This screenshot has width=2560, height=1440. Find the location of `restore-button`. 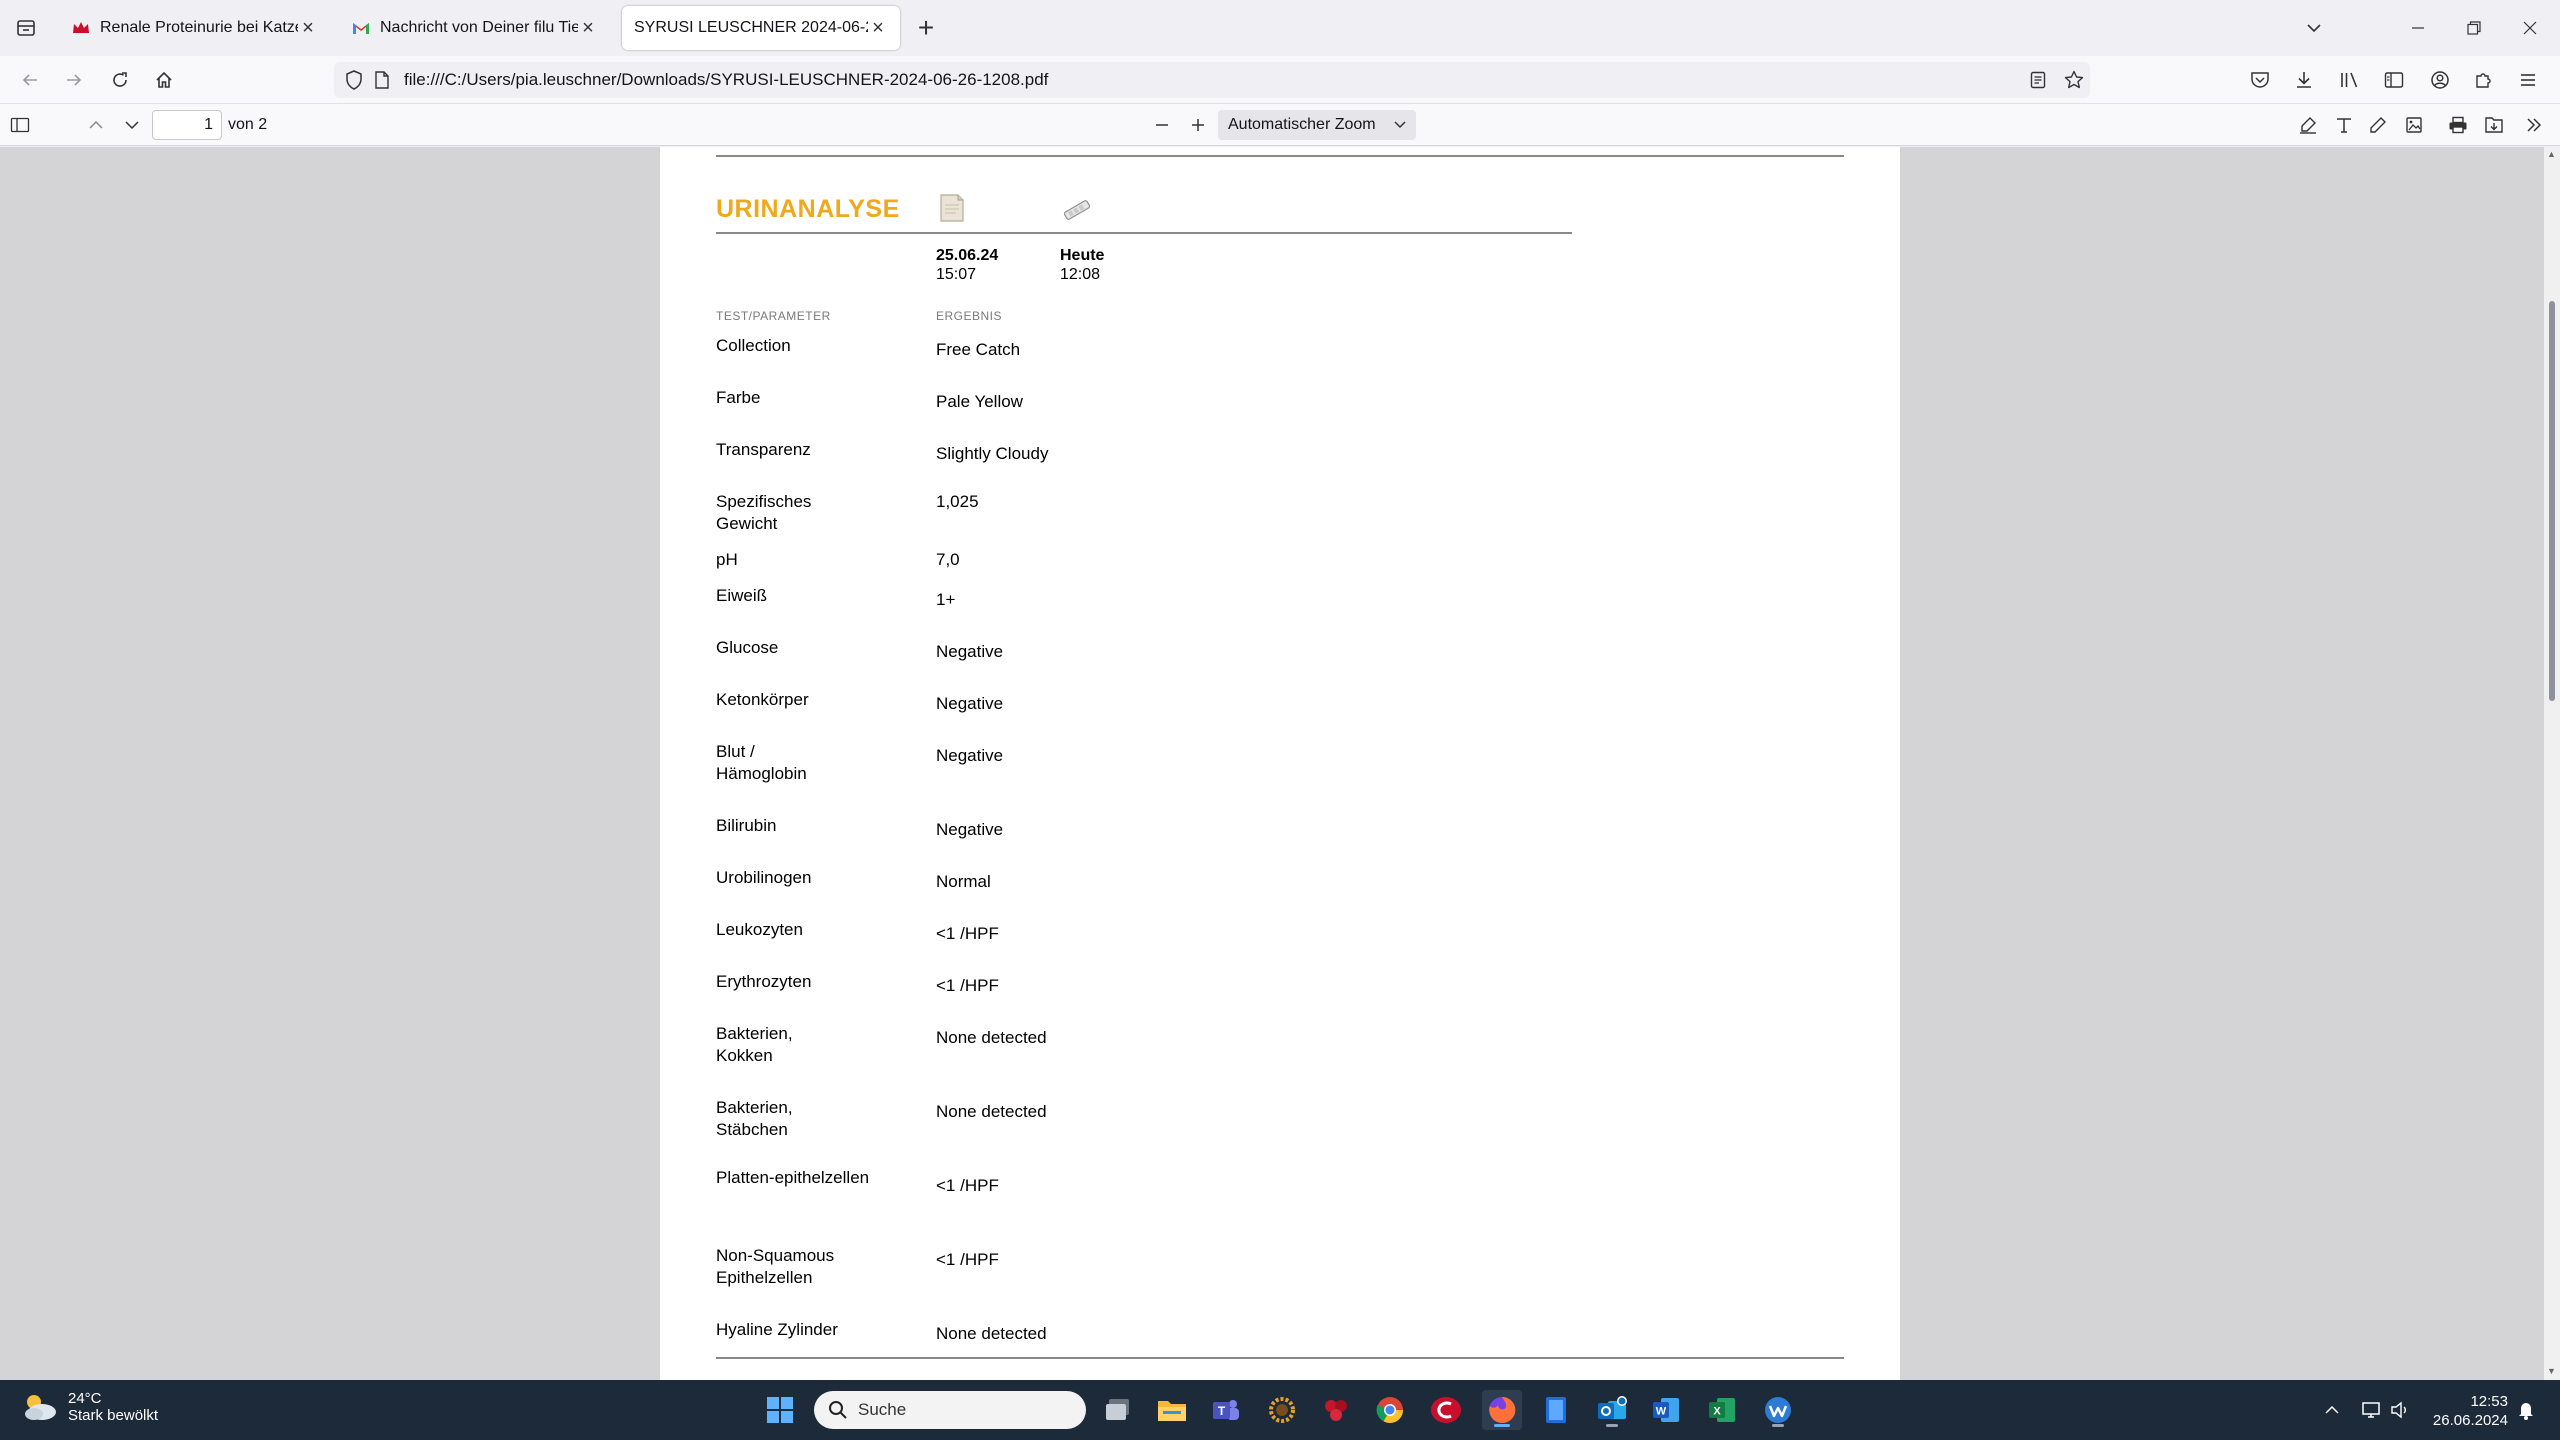

restore-button is located at coordinates (2474, 28).